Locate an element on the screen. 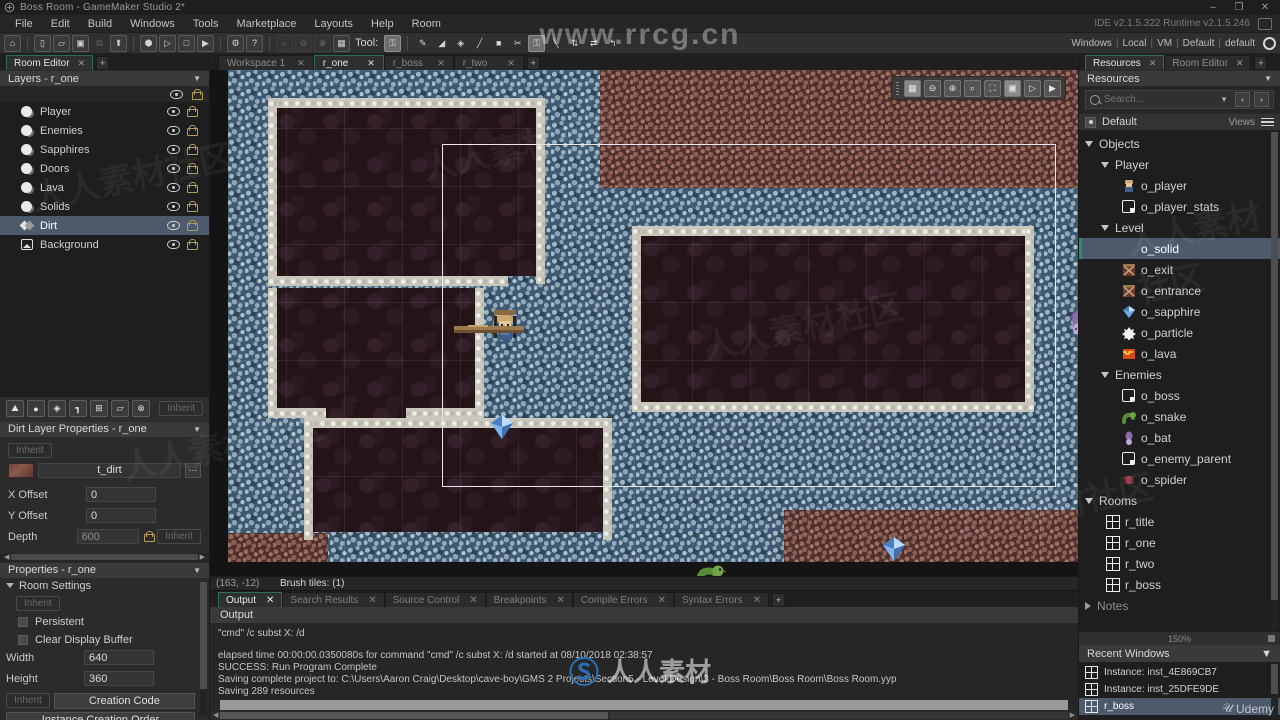 This screenshot has width=1280, height=720. layers-section-header: Layers - r_one ▼ is located at coordinates (104, 78).